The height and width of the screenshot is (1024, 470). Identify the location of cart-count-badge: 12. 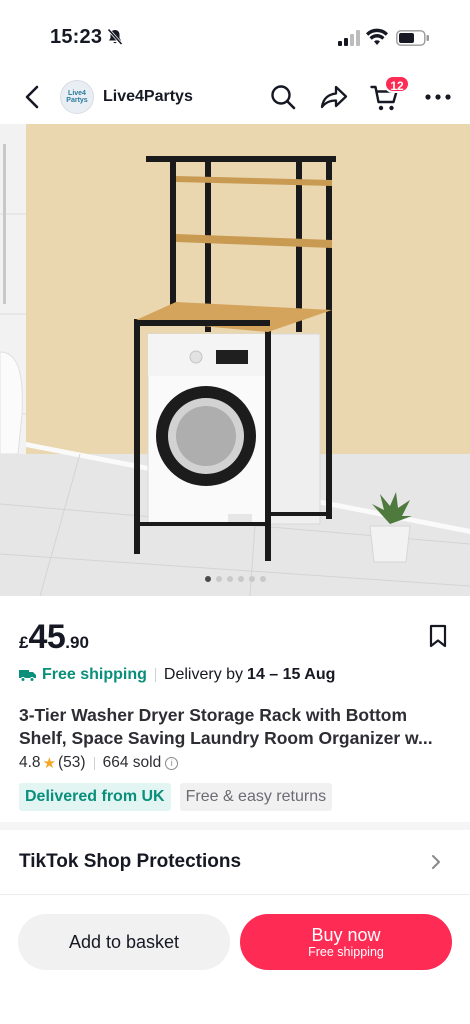
(397, 84).